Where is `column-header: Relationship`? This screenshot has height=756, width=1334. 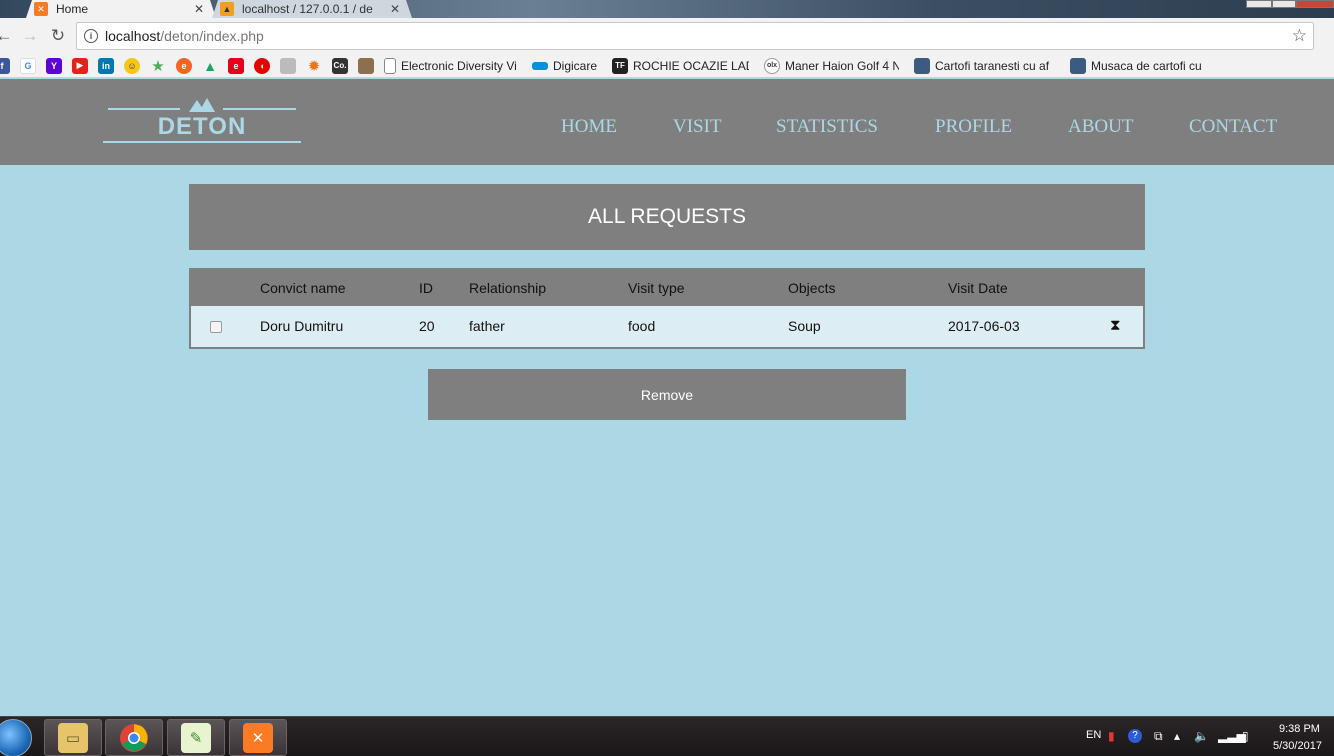
column-header: Relationship is located at coordinates (508, 288).